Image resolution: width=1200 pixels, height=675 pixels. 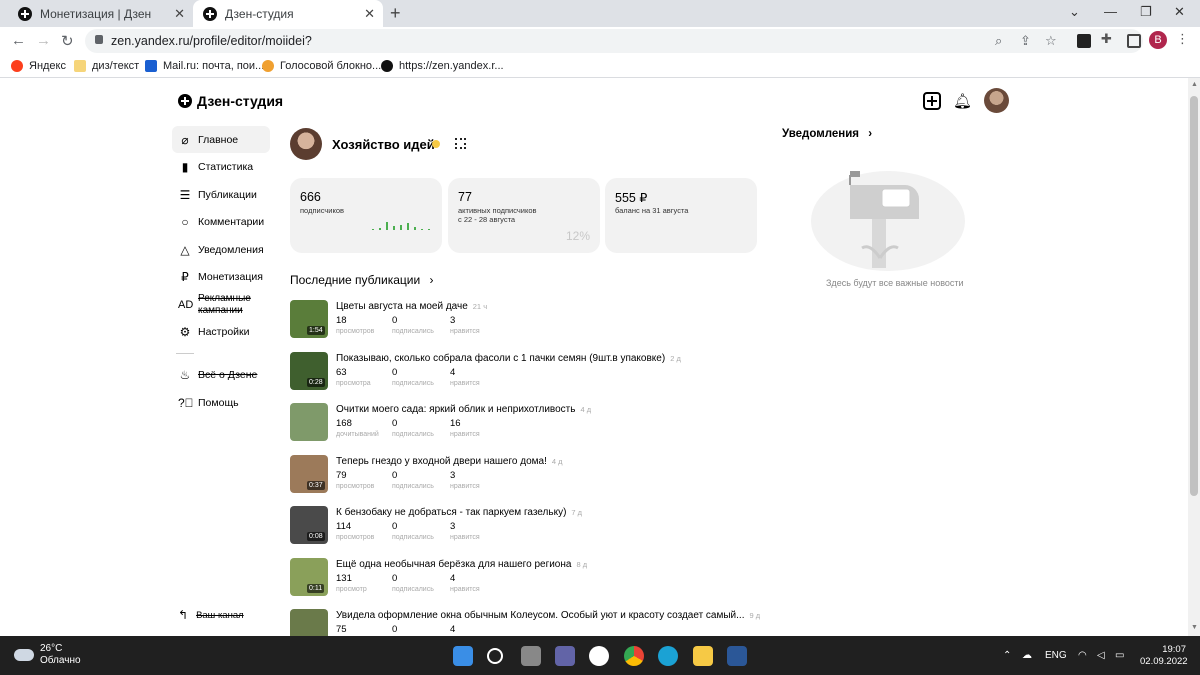 I want to click on publication-age: 21 ч, so click(x=480, y=306).